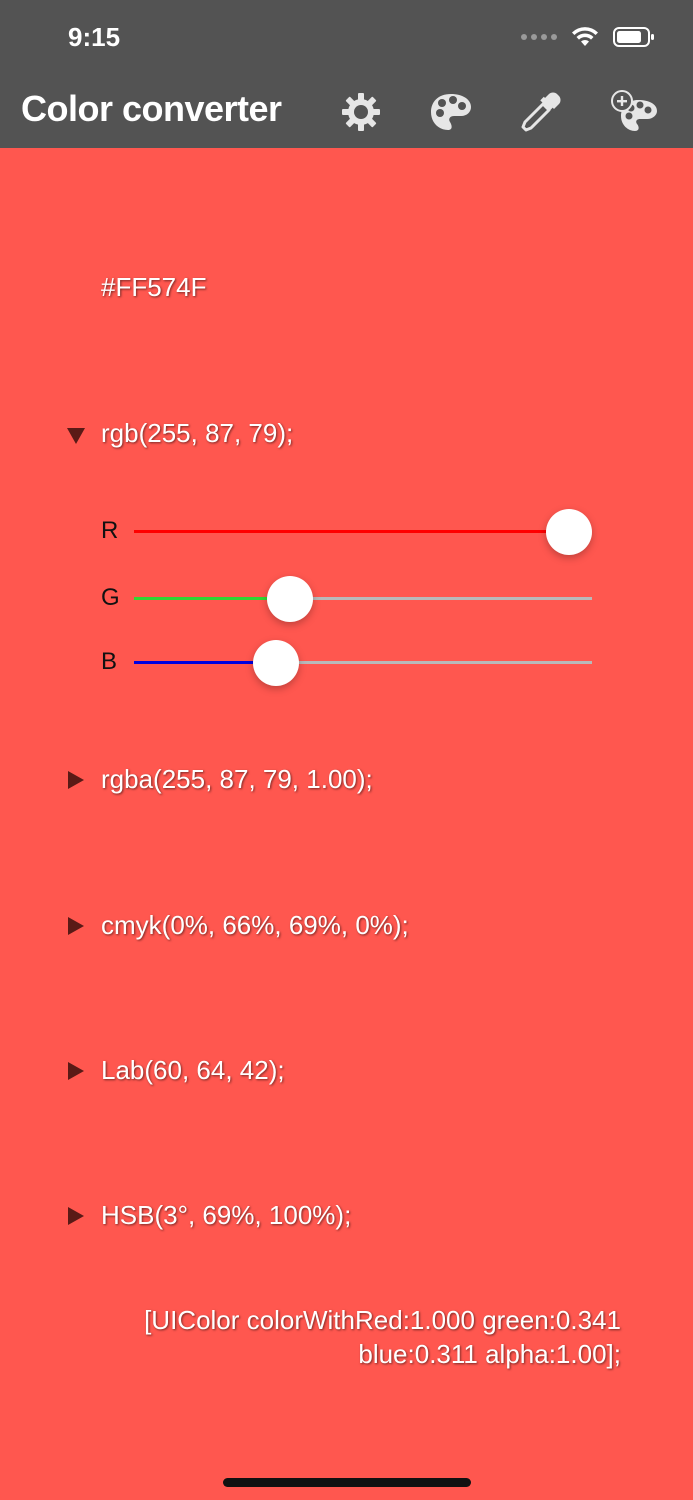 Image resolution: width=693 pixels, height=1500 pixels. Describe the element at coordinates (290, 599) in the screenshot. I see `green-slider-thumb` at that location.